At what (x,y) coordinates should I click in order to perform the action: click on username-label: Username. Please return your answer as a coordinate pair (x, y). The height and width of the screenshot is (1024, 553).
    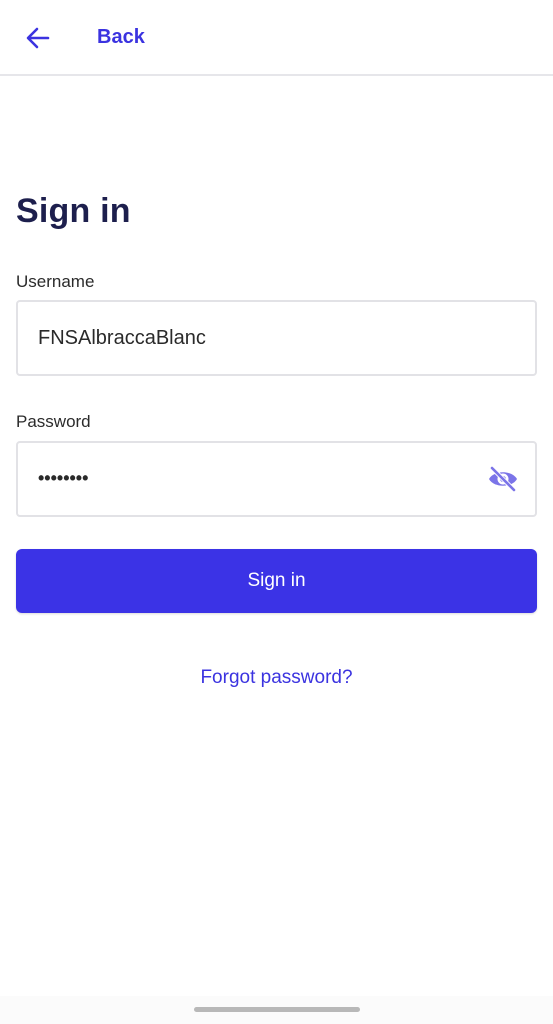
    Looking at the image, I should click on (55, 281).